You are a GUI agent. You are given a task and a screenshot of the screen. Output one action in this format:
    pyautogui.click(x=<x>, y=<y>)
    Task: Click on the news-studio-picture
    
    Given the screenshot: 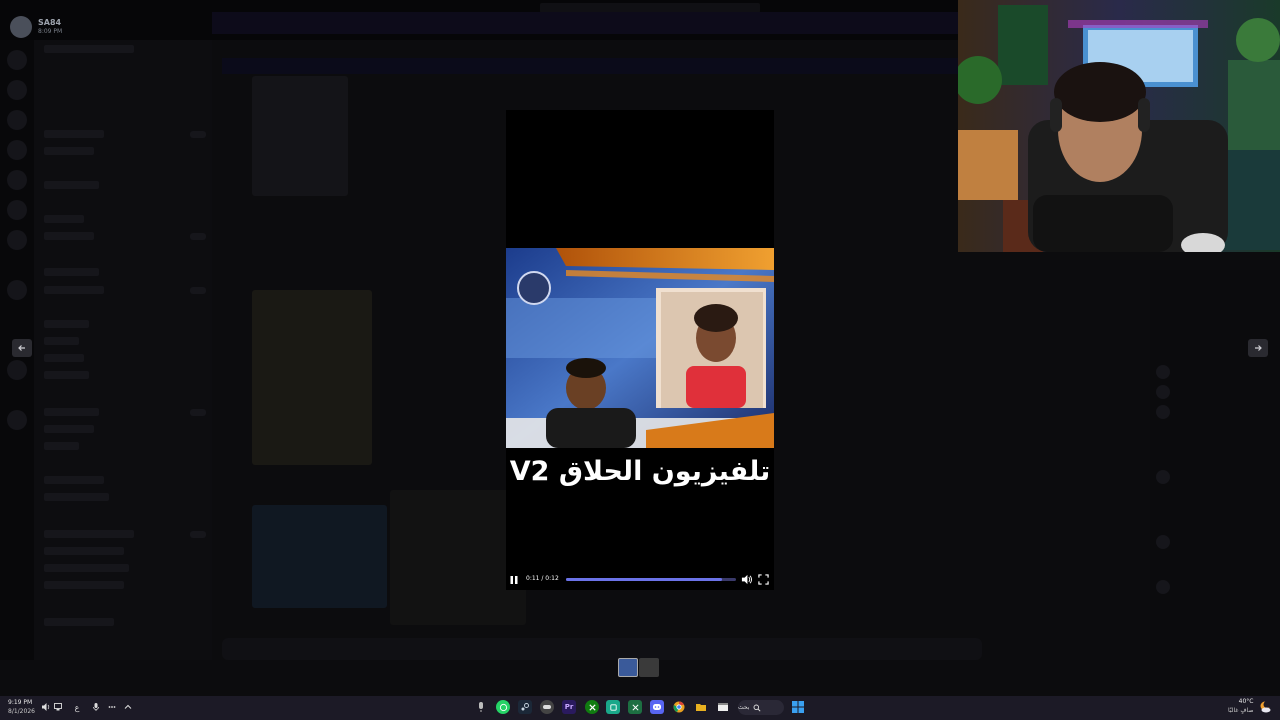 What is the action you would take?
    pyautogui.click(x=640, y=348)
    